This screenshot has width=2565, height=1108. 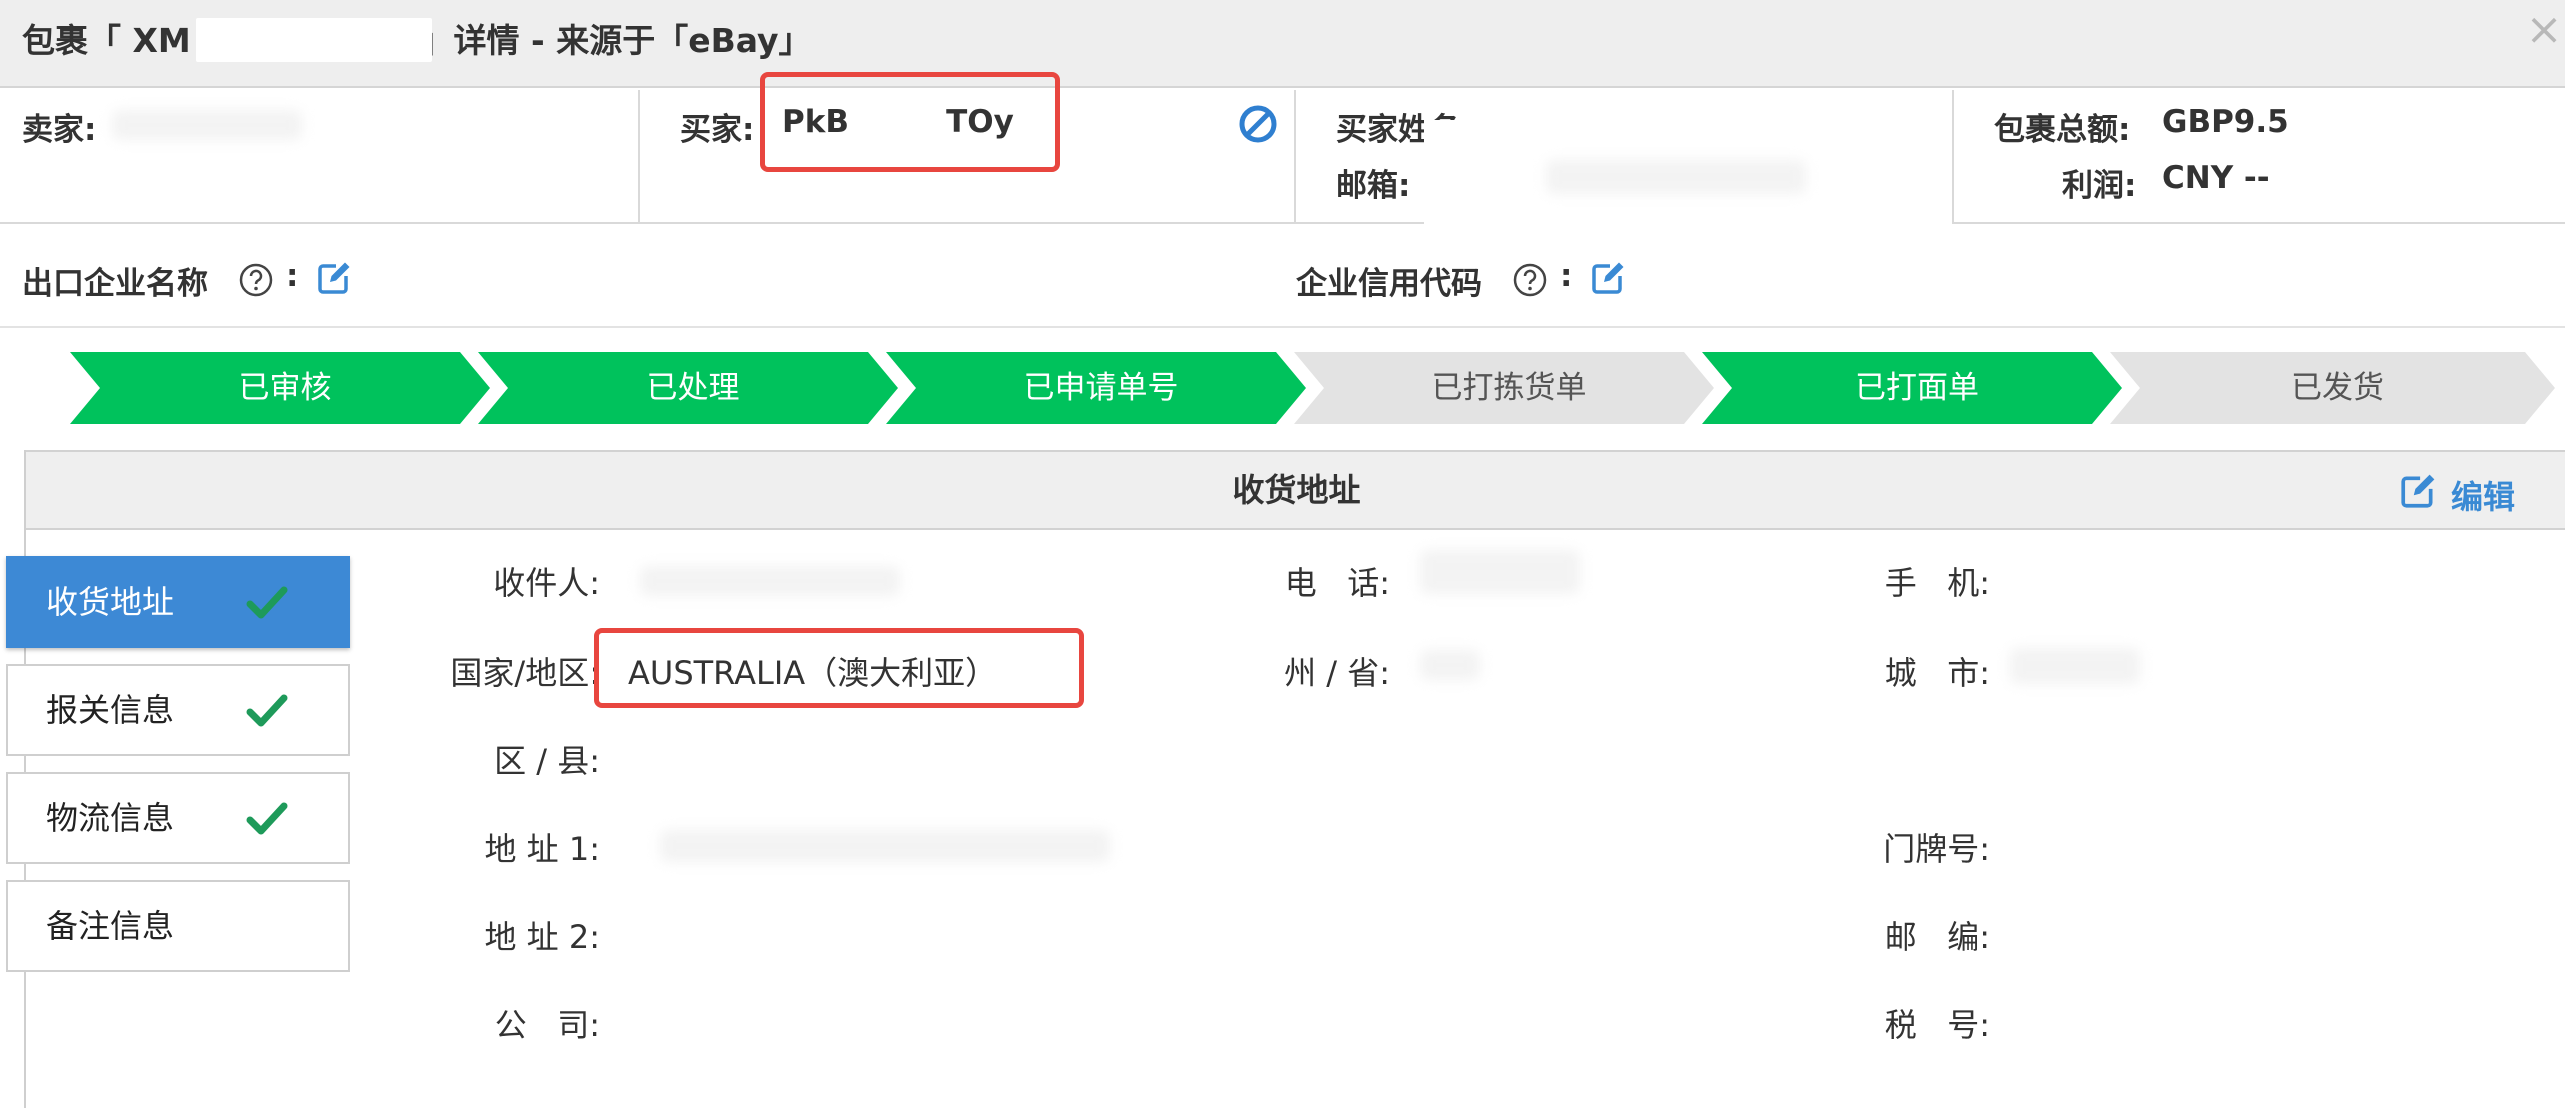 I want to click on side-tab-label: 物流信息, so click(x=110, y=818).